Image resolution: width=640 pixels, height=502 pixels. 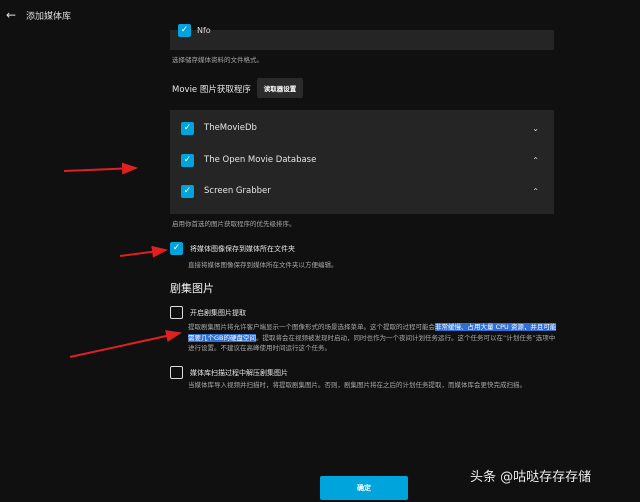 What do you see at coordinates (311, 327) in the screenshot?
I see `description-text: 提取剧集图片将允许客户端显示一个图像形式的场景选择菜单。这个提取的过程可能会` at bounding box center [311, 327].